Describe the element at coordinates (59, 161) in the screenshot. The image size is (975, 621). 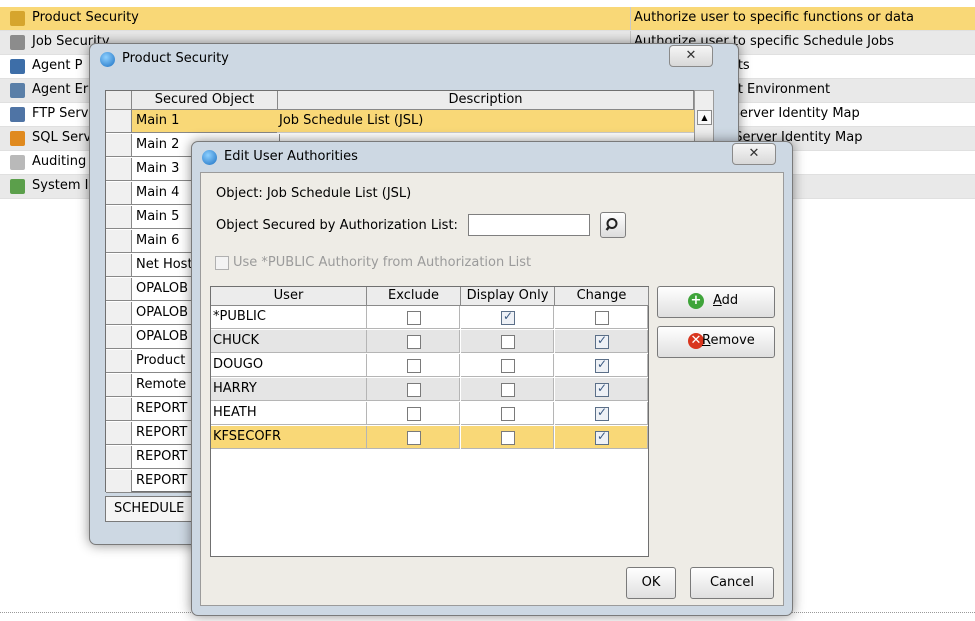
I see `list-item-name: Auditing` at that location.